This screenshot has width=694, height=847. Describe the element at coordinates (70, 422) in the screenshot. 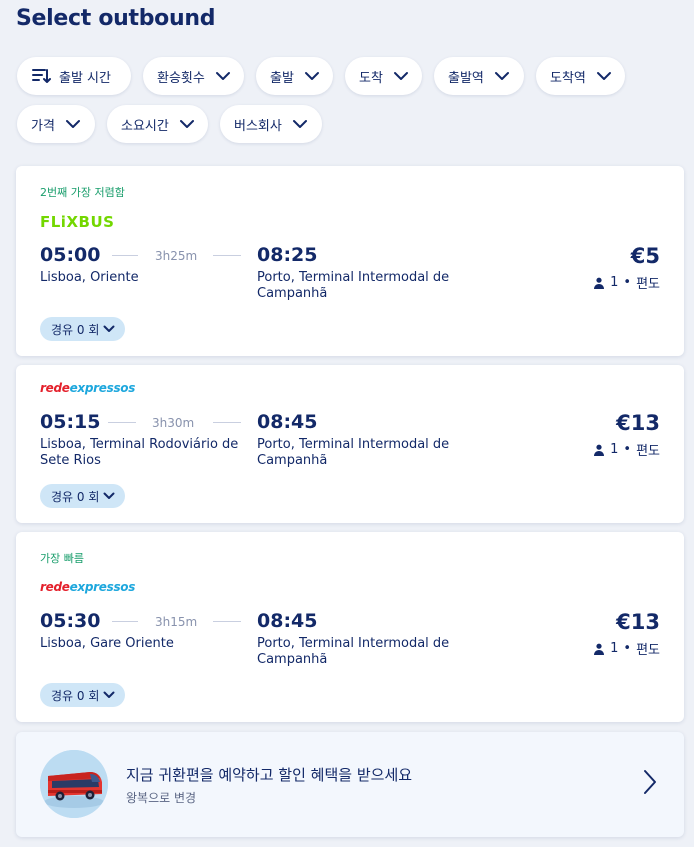

I see `departure-time: 05:15` at that location.